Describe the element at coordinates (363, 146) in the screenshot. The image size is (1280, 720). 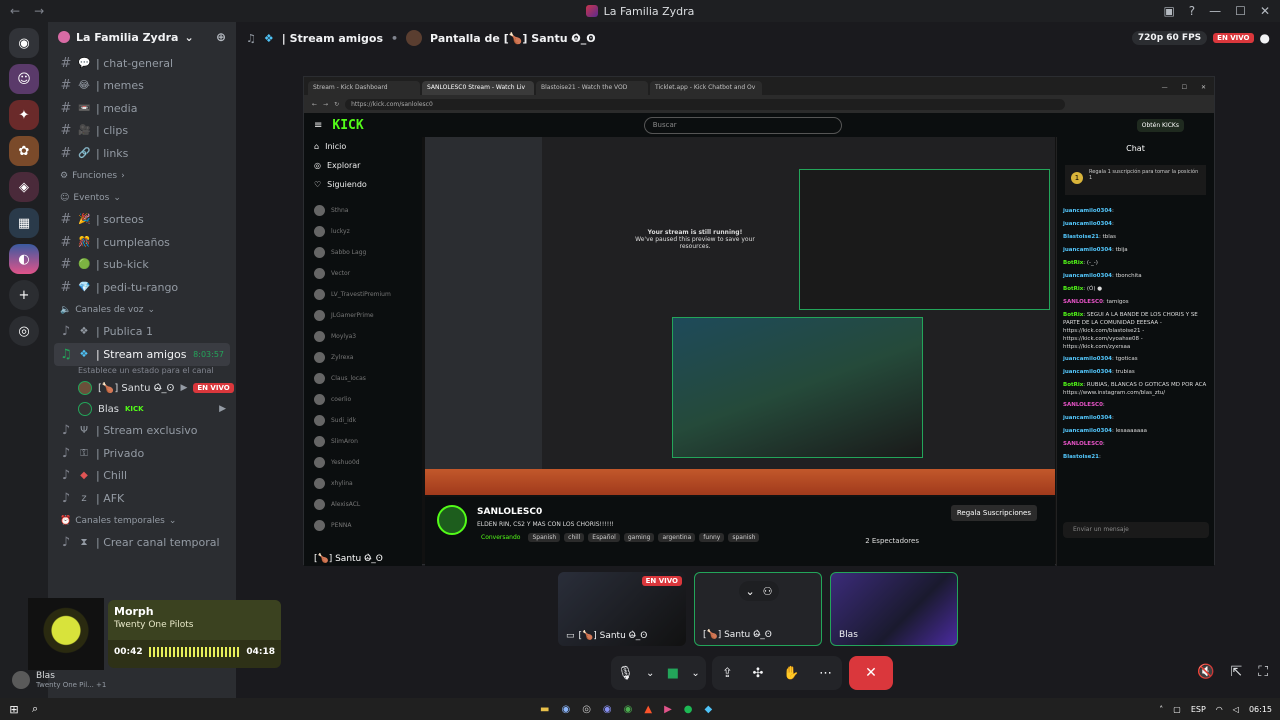
I see `nav-inicio: ⌂ Inicio` at that location.